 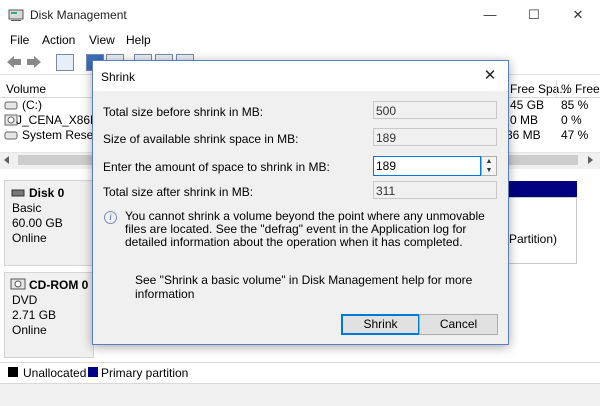 I want to click on properties-icon, so click(x=65, y=62).